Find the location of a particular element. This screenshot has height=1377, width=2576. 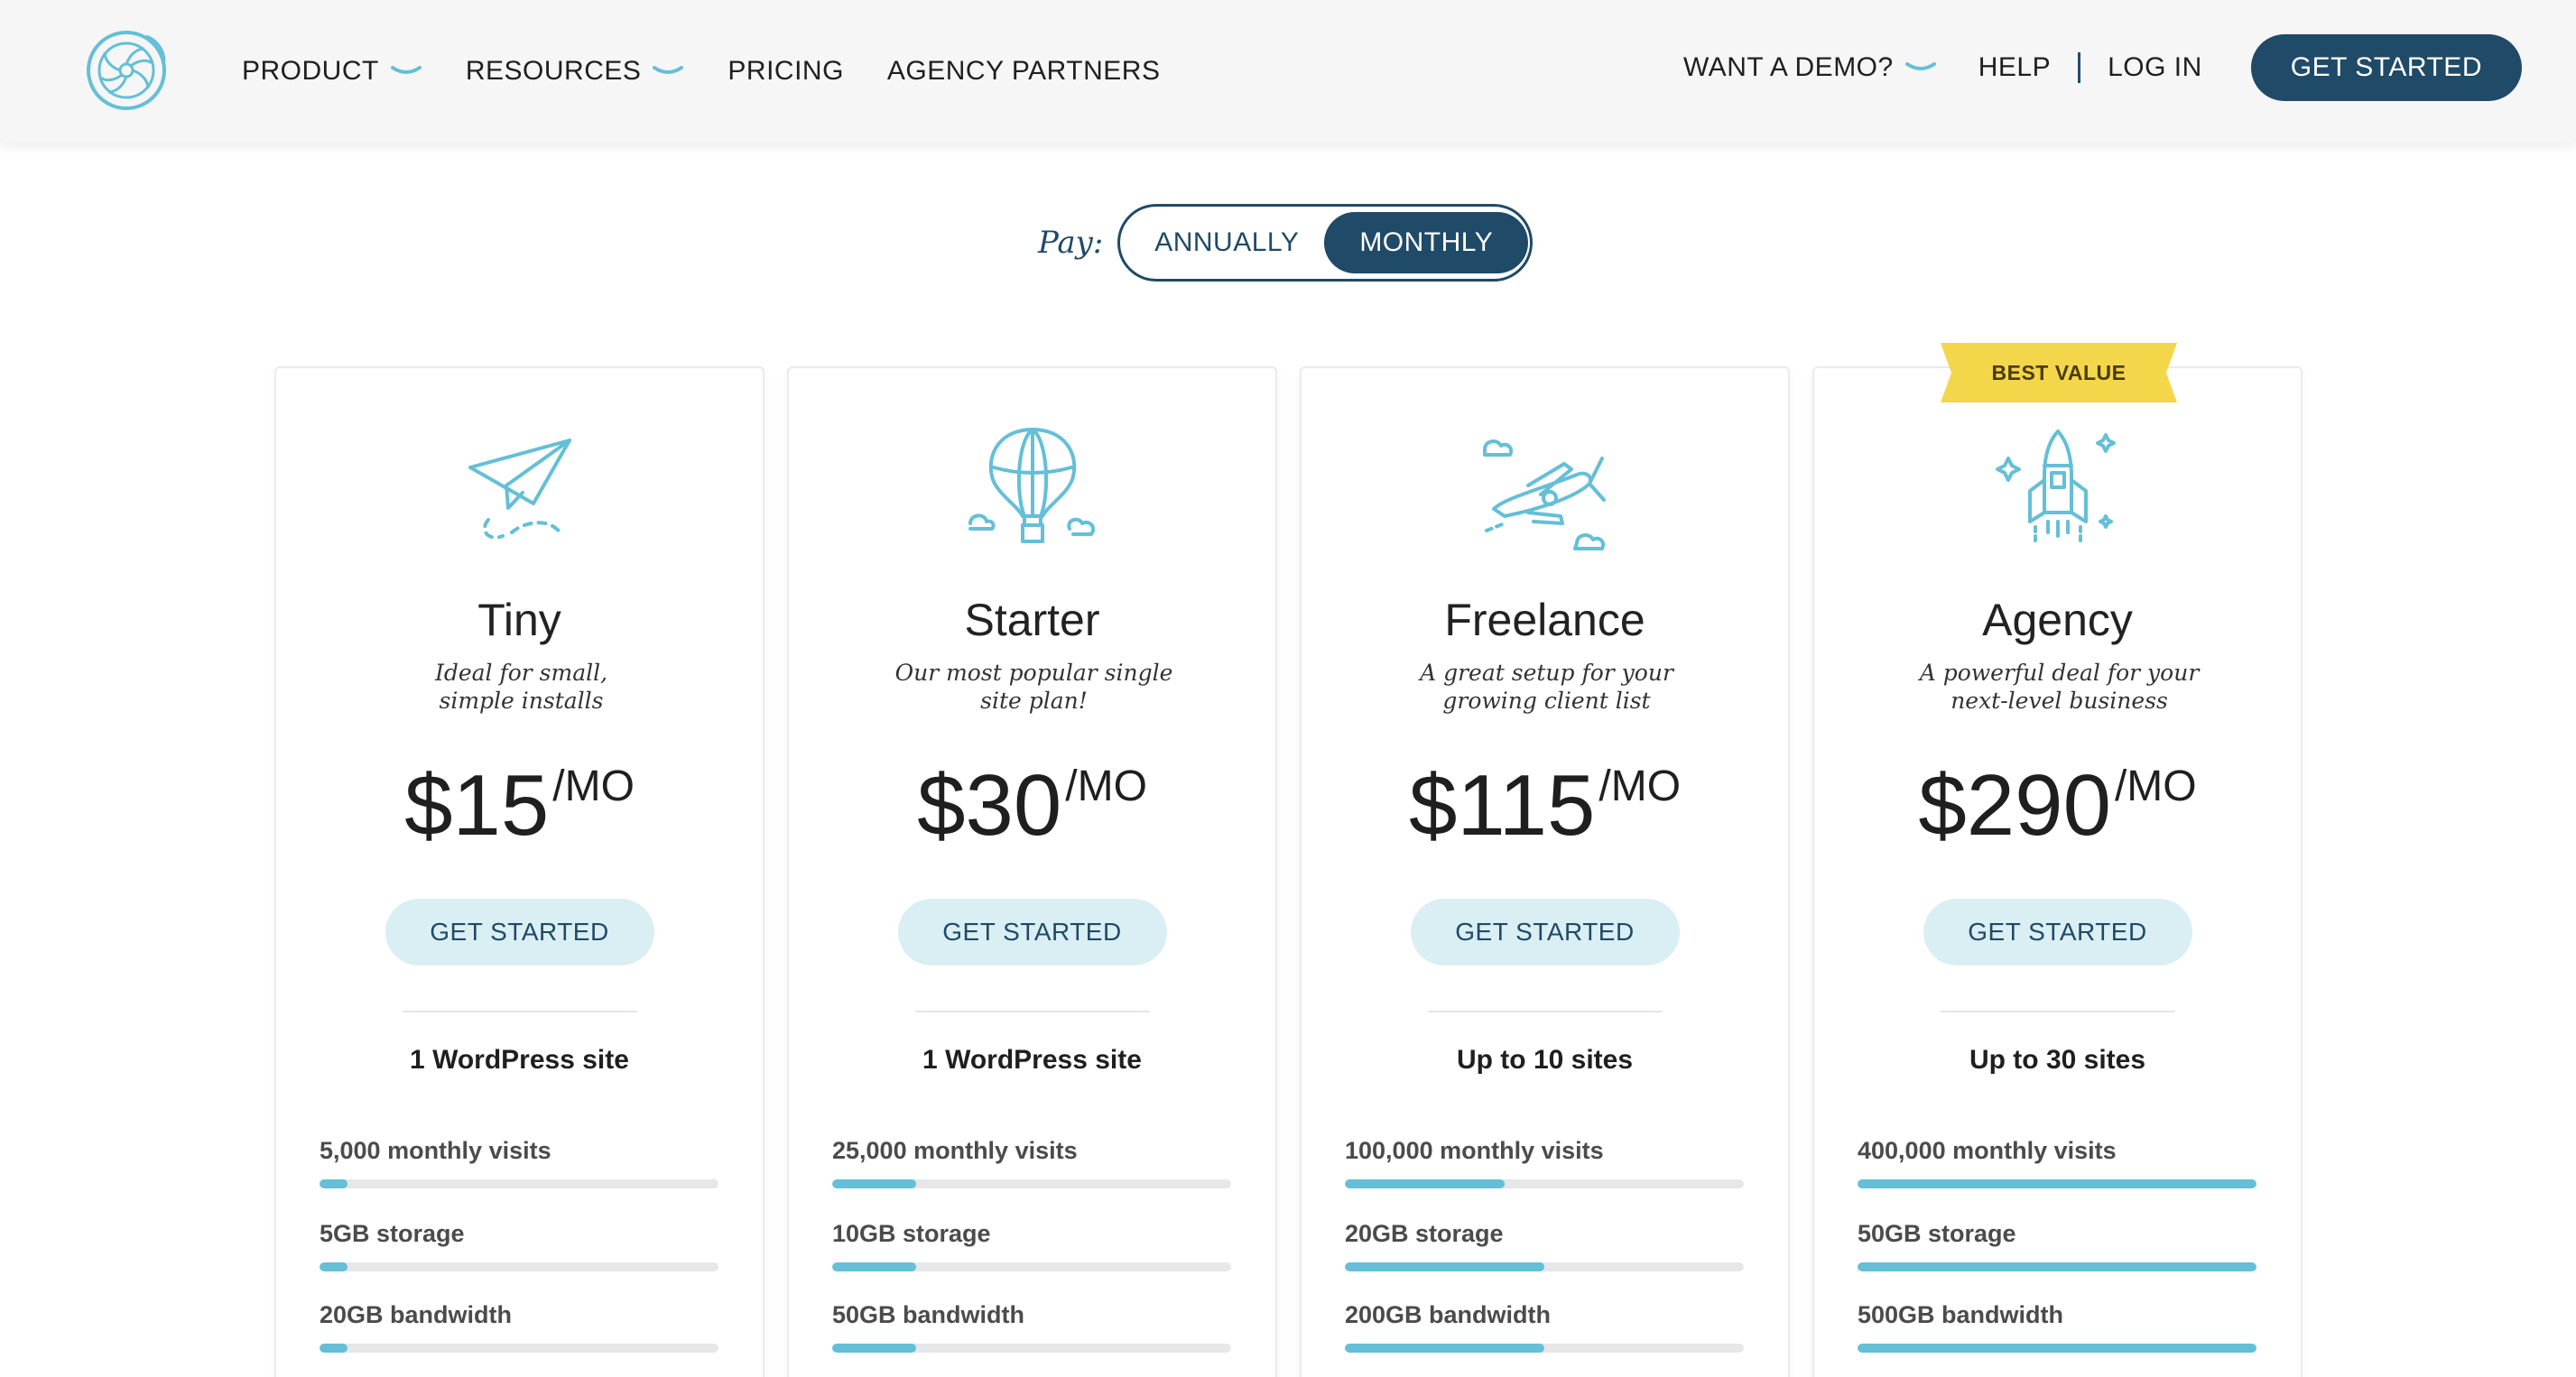

nav-agency-partners: AGENCY PARTNERS is located at coordinates (1024, 71).